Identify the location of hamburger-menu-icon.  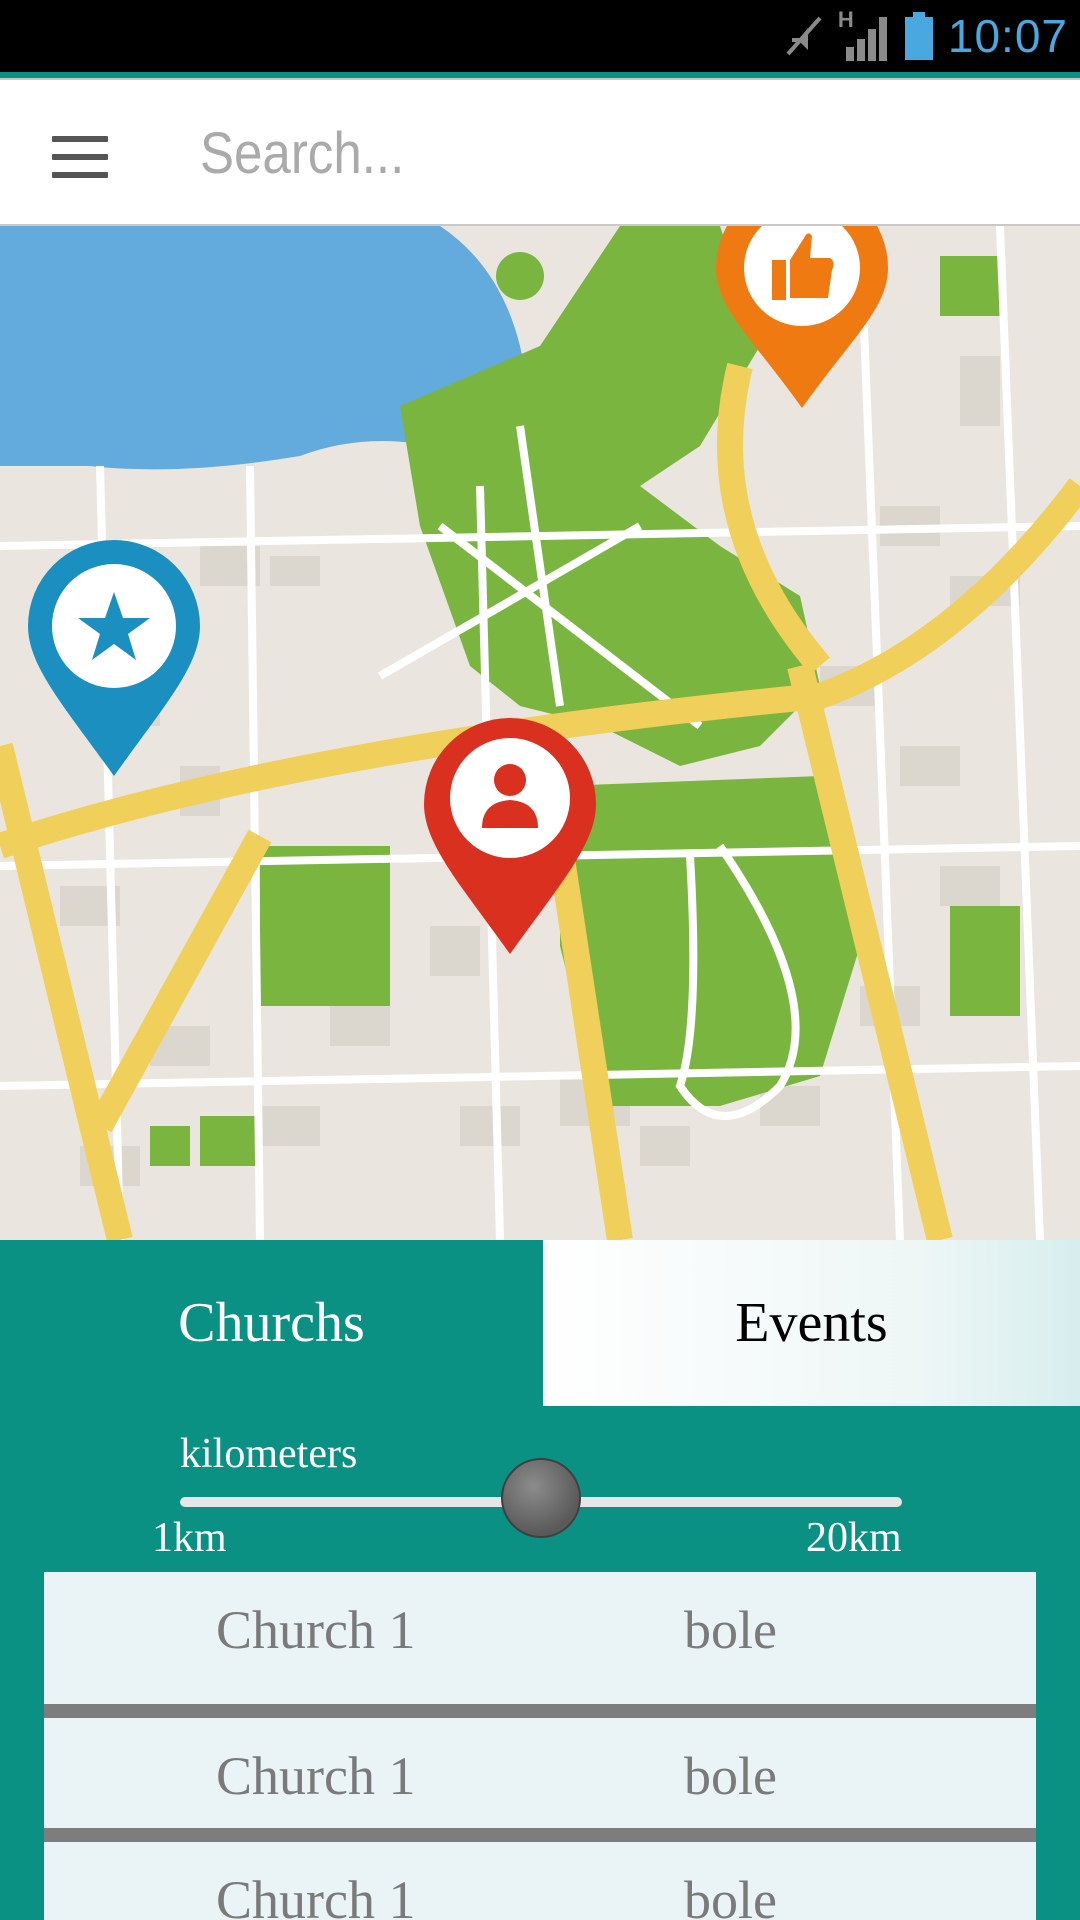
(80, 158).